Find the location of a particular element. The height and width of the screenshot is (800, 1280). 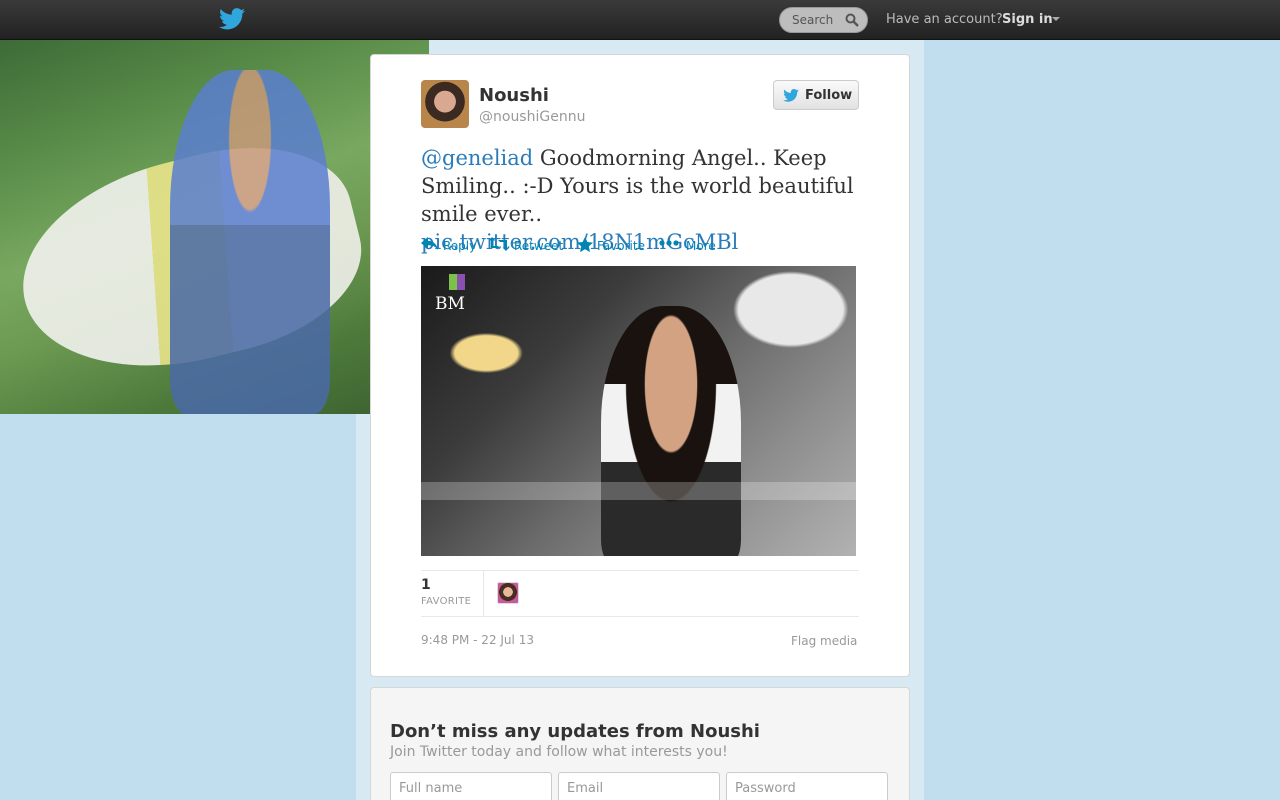

favorite-label: Favorite is located at coordinates (621, 246).